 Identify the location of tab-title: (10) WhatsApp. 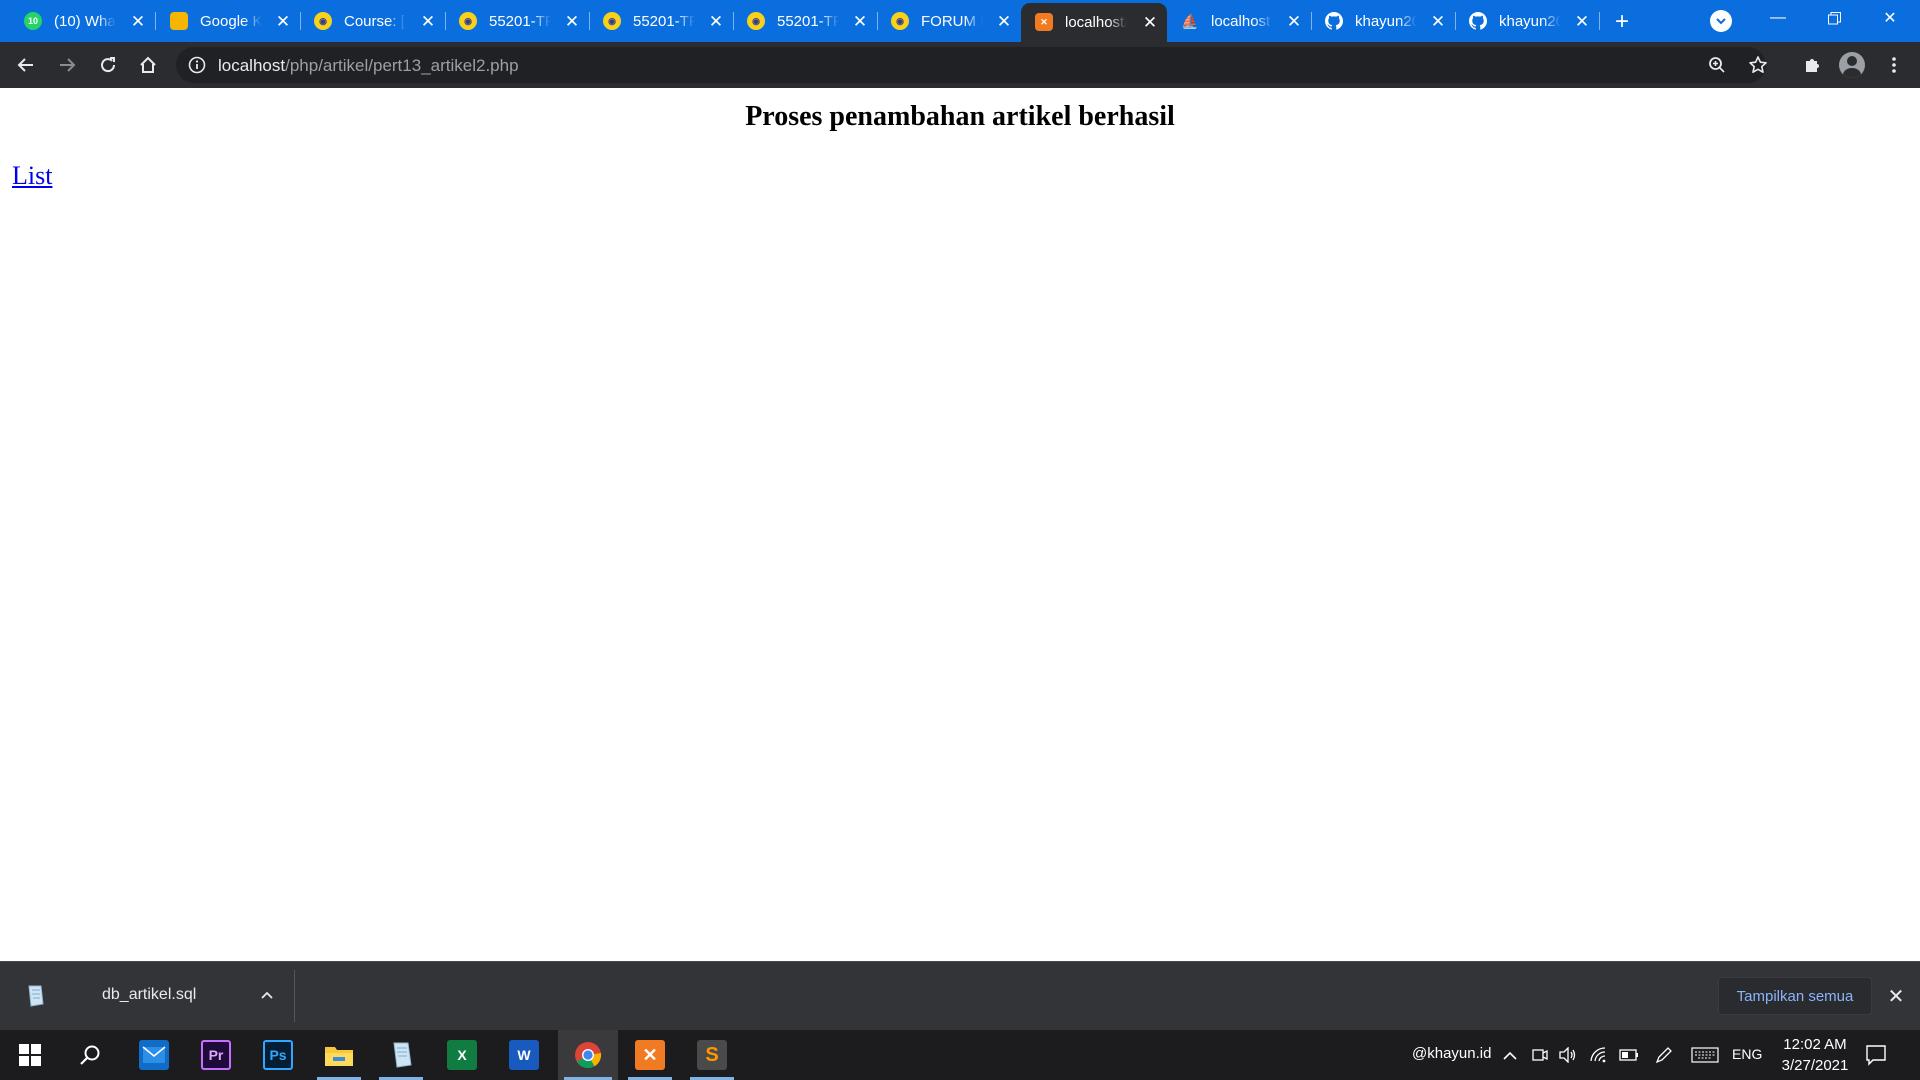
(85, 21).